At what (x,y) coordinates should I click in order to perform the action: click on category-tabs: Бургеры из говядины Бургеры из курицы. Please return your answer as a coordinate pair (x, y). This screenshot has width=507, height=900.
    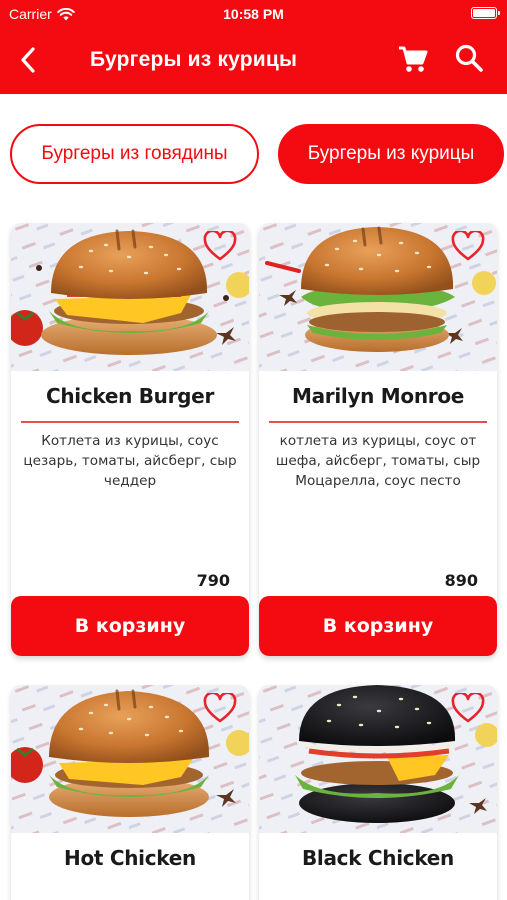
    Looking at the image, I should click on (253, 154).